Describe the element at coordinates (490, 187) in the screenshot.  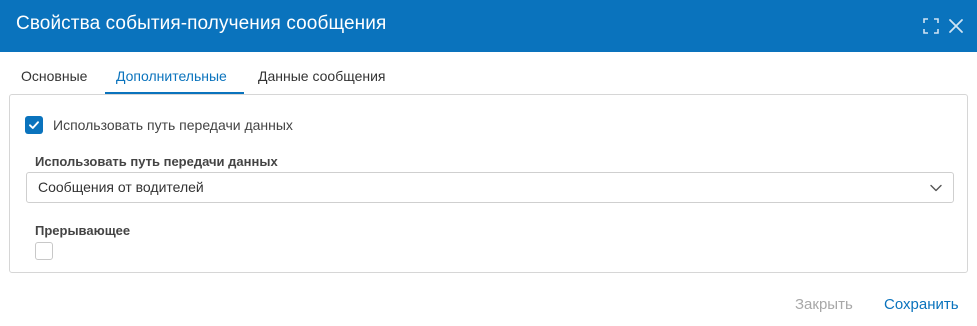
I see `path-select: Сообщения от водителей` at that location.